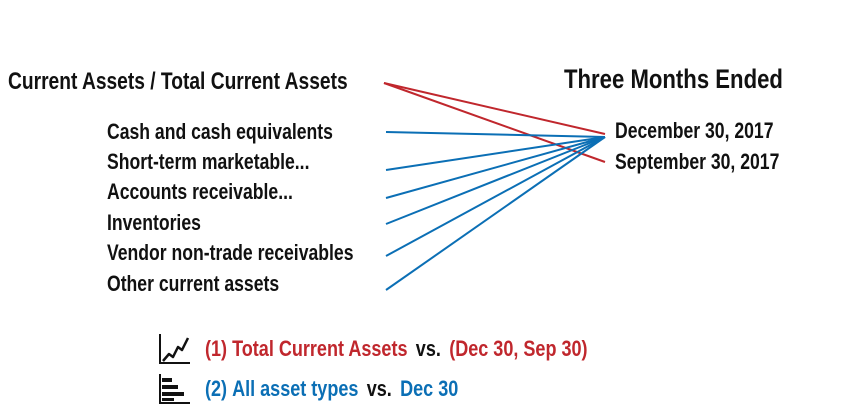 The width and height of the screenshot is (855, 417). I want to click on other-to-dec30-link, so click(495, 213).